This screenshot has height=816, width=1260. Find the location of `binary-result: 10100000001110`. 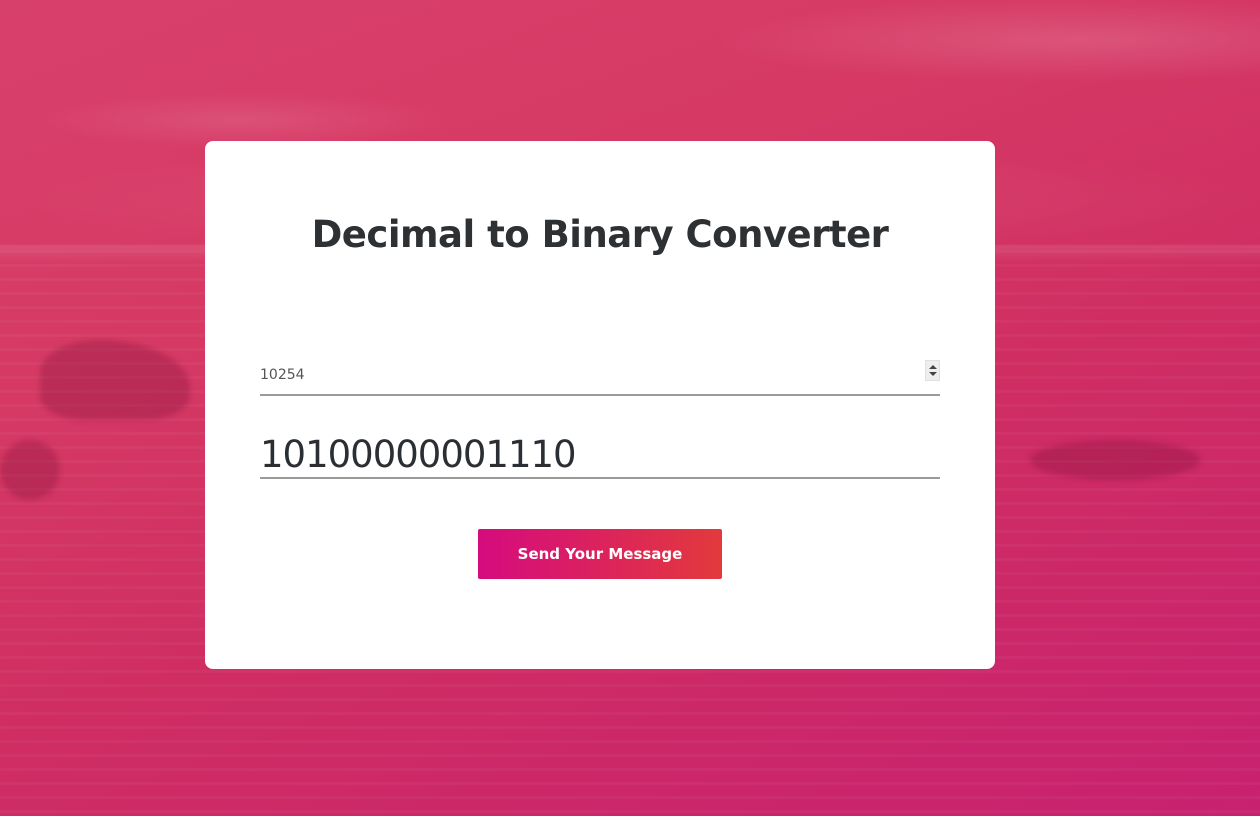

binary-result: 10100000001110 is located at coordinates (418, 454).